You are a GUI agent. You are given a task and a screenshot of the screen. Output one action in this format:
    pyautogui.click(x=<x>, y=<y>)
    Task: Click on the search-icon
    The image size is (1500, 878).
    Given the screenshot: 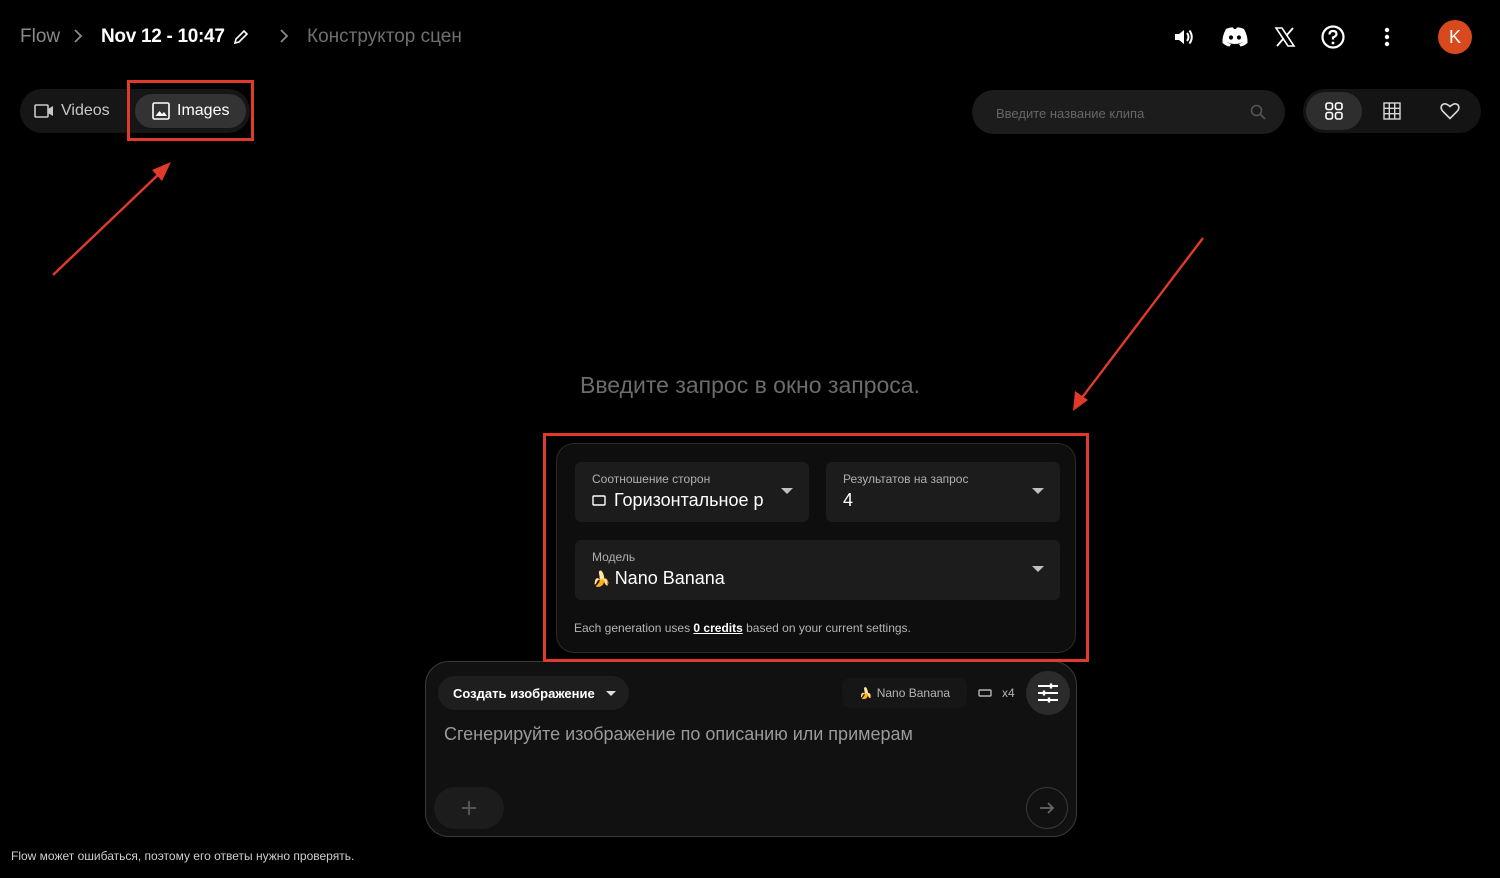 What is the action you would take?
    pyautogui.click(x=1258, y=112)
    